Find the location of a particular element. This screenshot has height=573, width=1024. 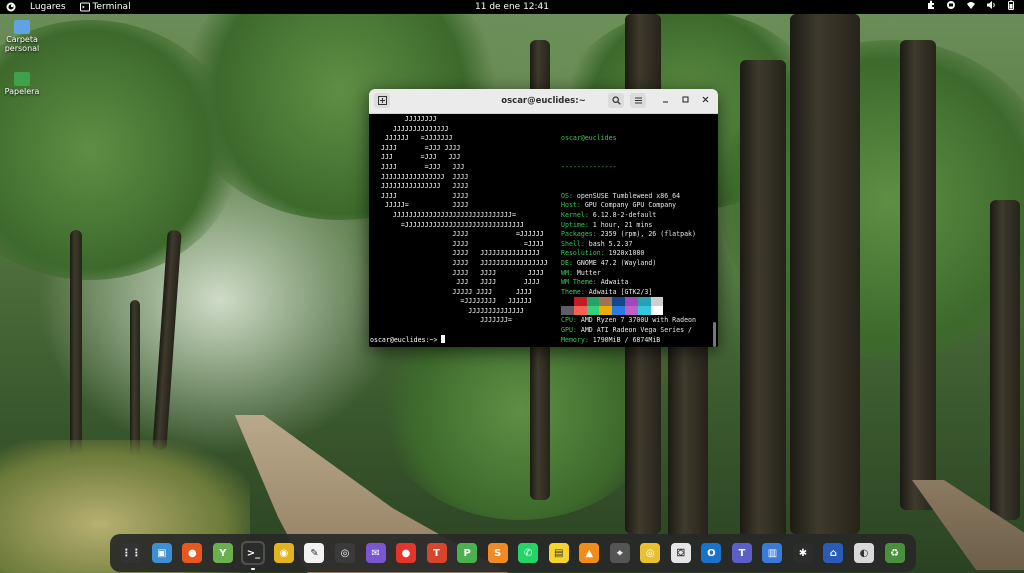

info-line: CPU: AMD Ryzen 7 3700U with Radeon is located at coordinates (628, 321).